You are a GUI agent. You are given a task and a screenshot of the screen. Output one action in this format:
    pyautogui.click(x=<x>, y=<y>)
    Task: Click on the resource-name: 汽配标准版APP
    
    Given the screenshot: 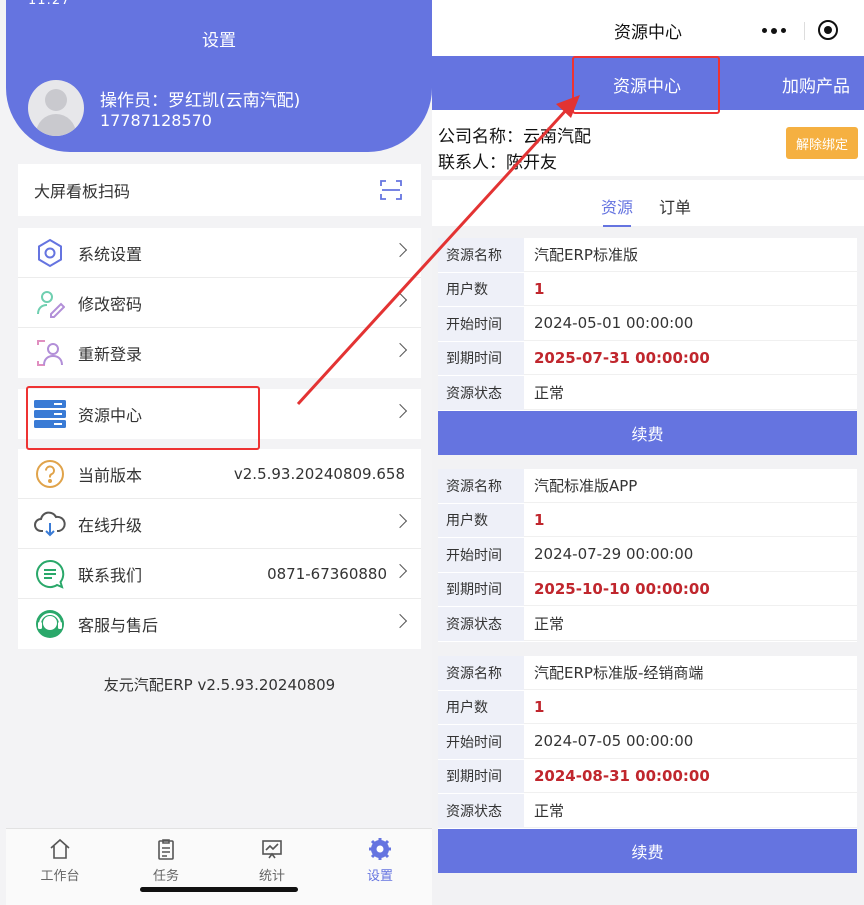 What is the action you would take?
    pyautogui.click(x=690, y=486)
    